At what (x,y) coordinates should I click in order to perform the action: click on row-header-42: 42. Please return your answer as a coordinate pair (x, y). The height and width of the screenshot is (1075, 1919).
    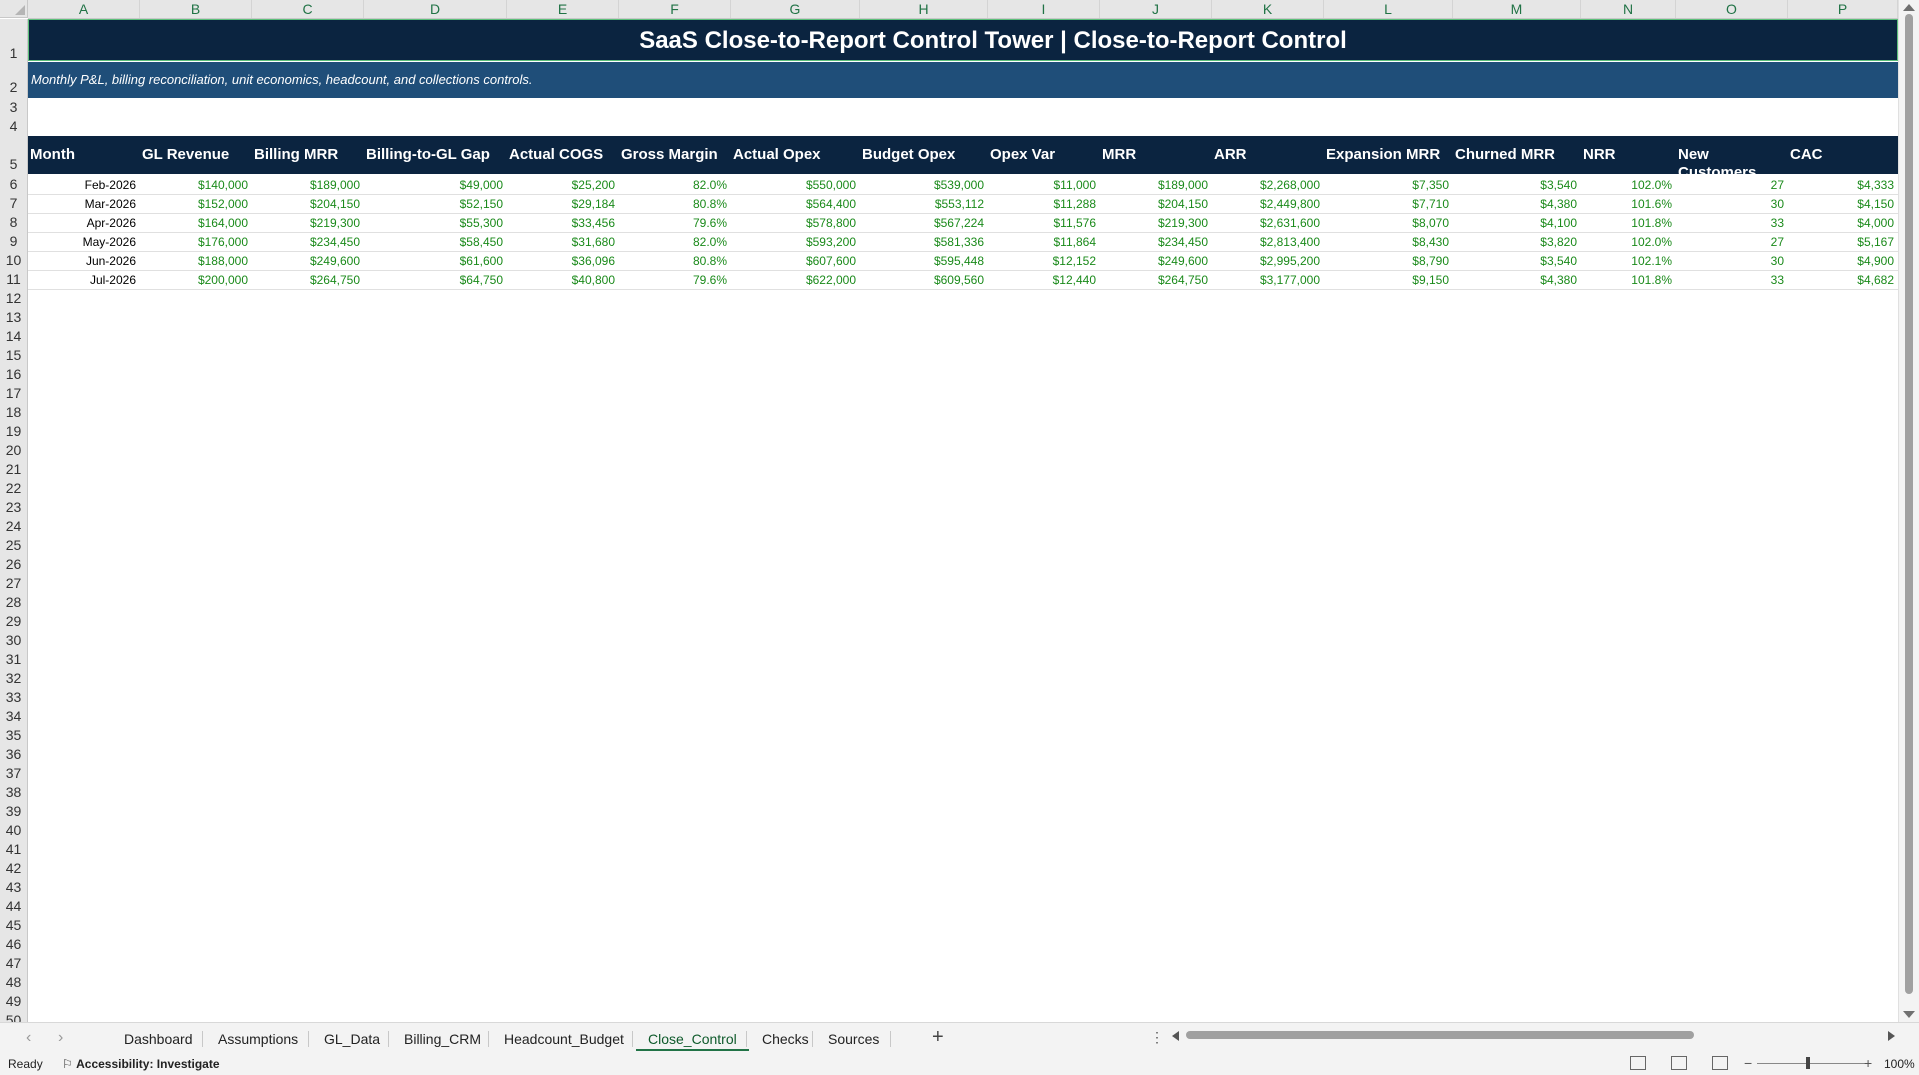
    Looking at the image, I should click on (13, 868).